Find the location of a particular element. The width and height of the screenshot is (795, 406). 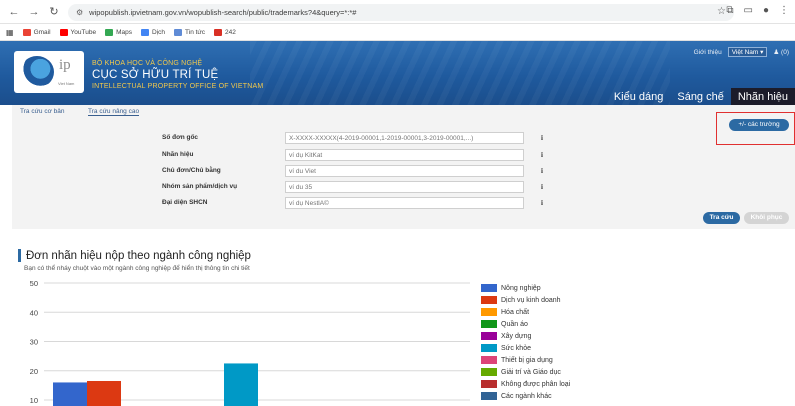

menu-icon: ⋮ is located at coordinates (784, 10).